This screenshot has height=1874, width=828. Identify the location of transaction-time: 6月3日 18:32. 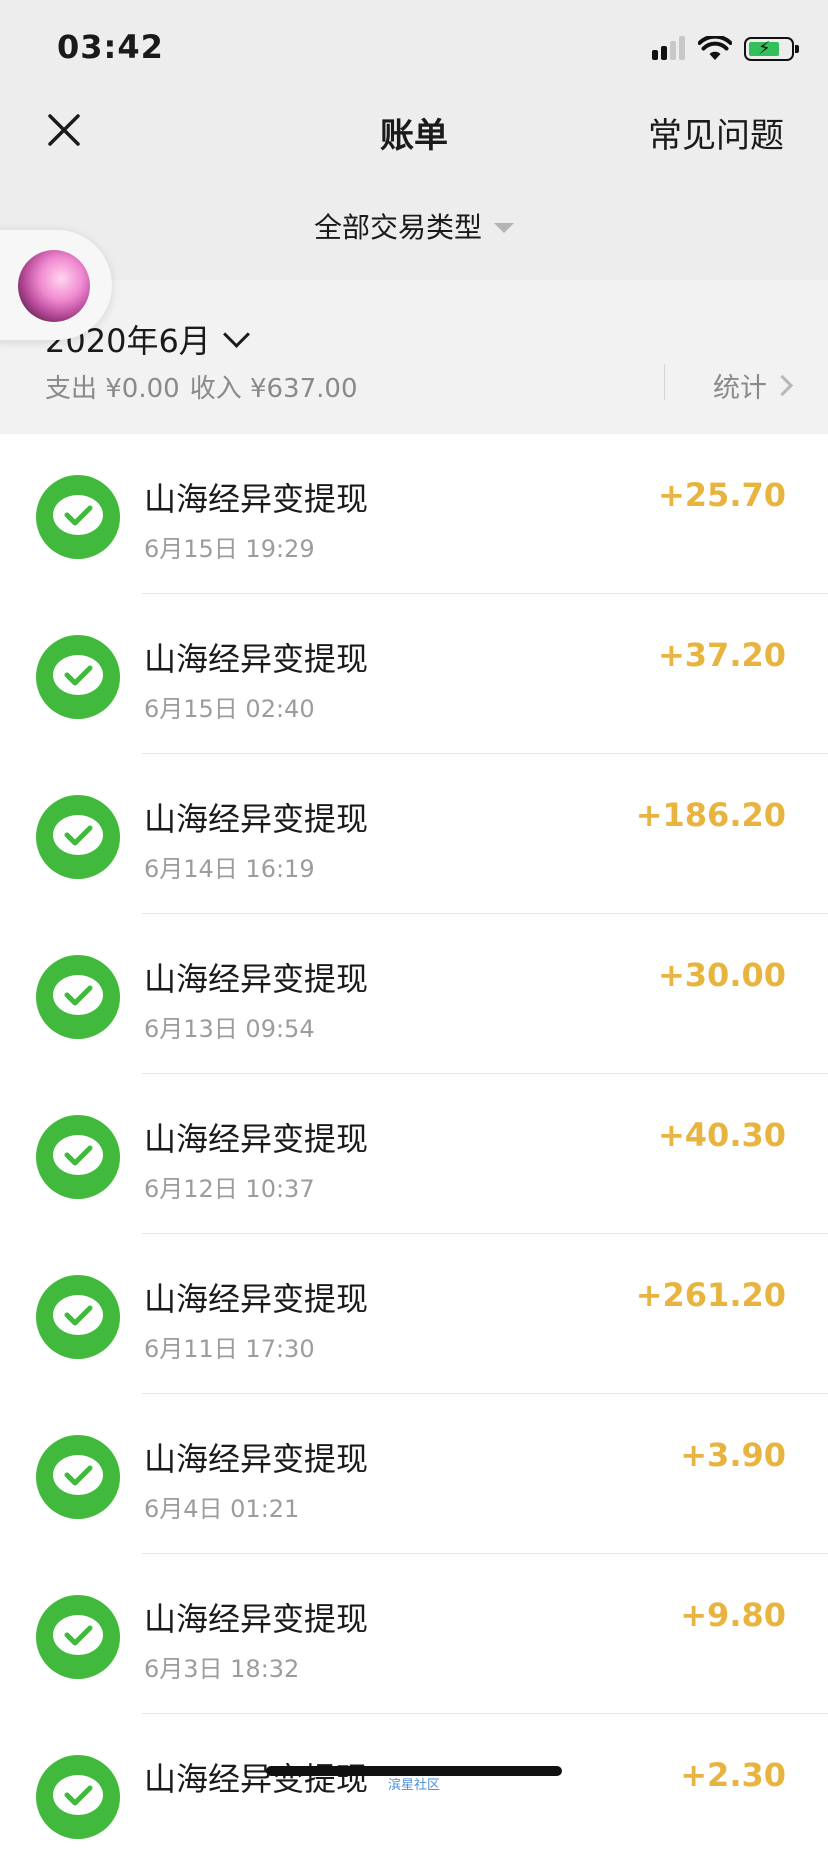
(222, 1669).